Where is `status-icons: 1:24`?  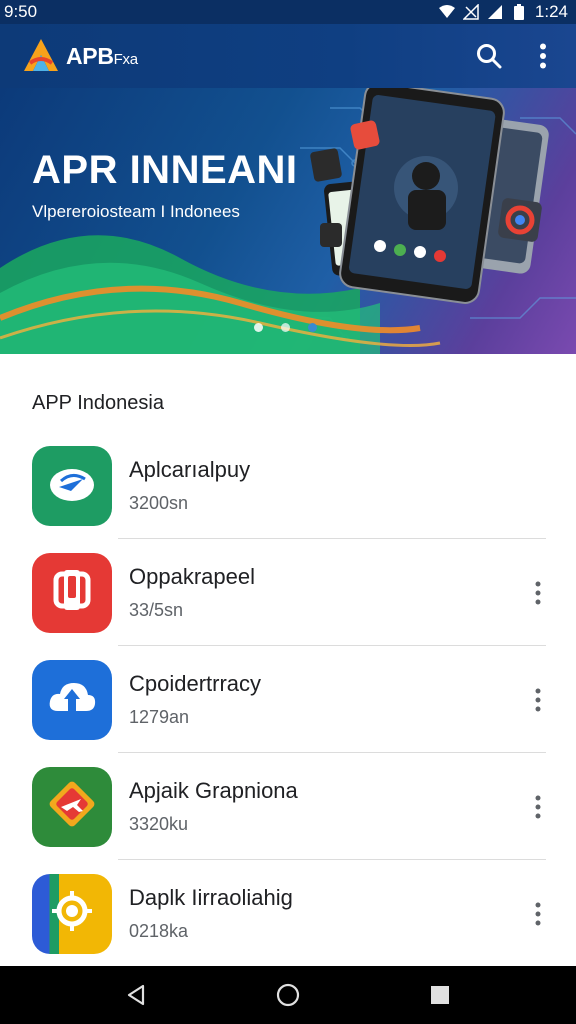
status-icons: 1:24 is located at coordinates (503, 12).